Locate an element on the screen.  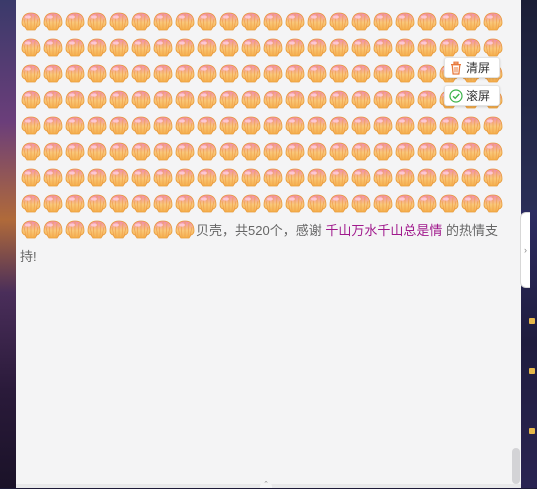
collapse-panel-tab: › is located at coordinates (525, 250).